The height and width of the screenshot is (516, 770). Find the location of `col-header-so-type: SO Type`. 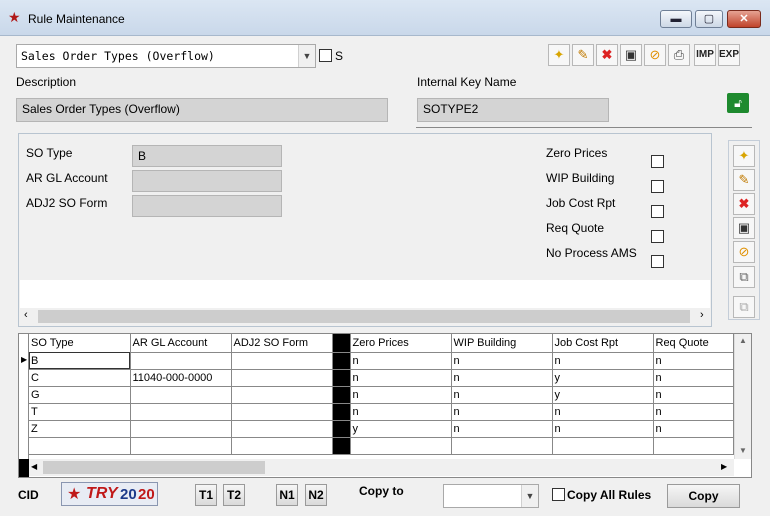

col-header-so-type: SO Type is located at coordinates (80, 343).